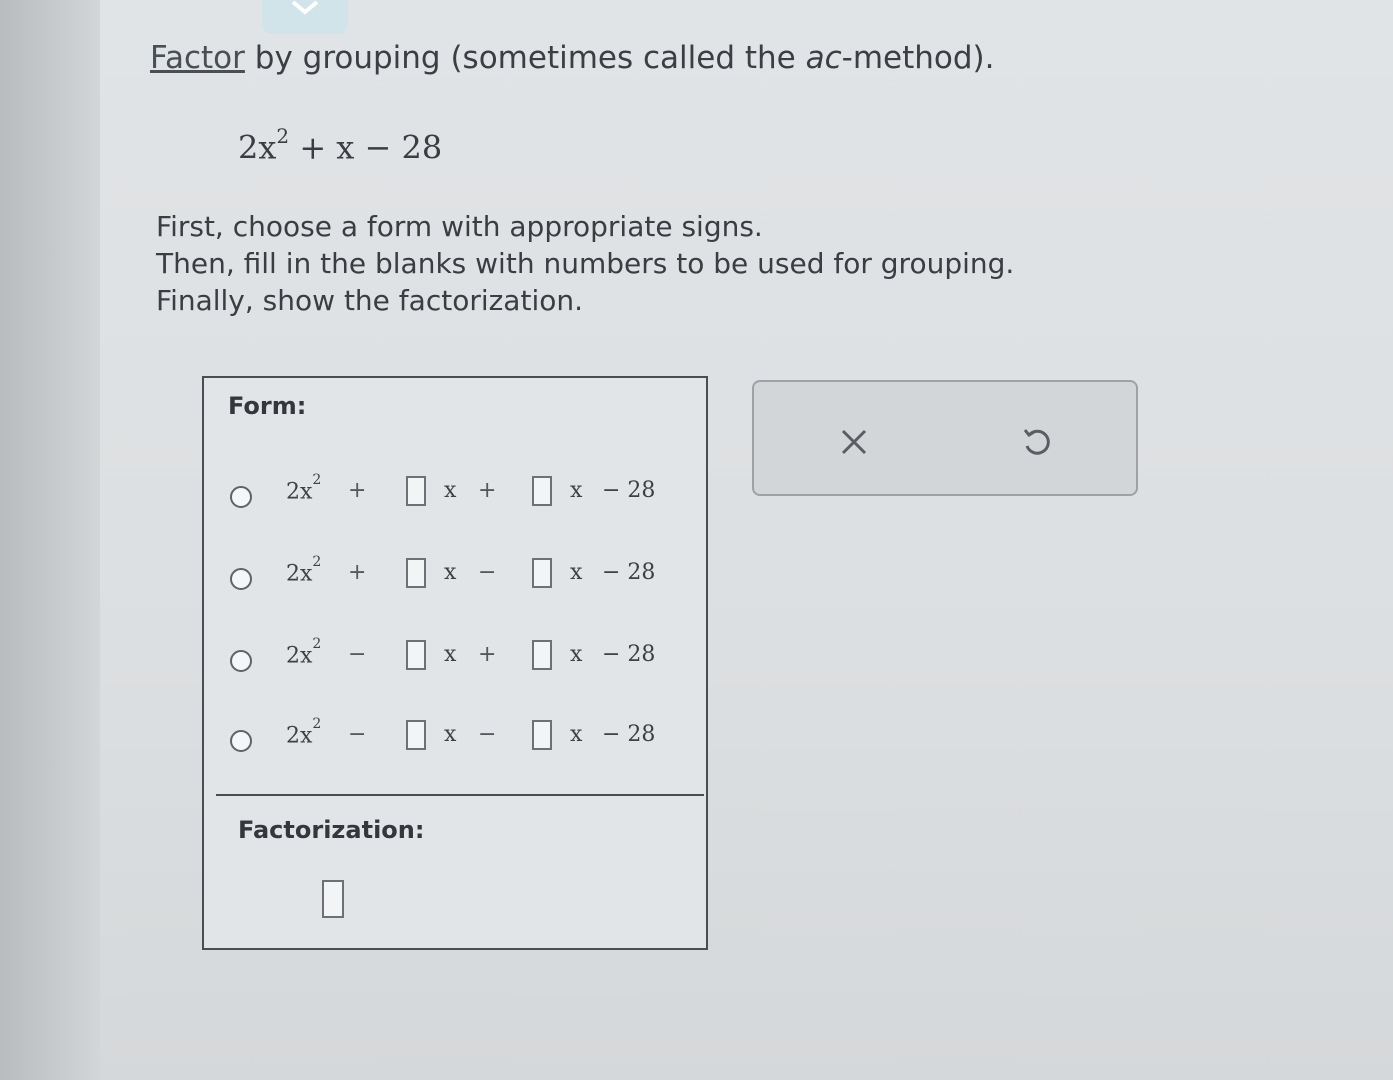 The height and width of the screenshot is (1080, 1393). Describe the element at coordinates (460, 579) in the screenshot. I see `form-option-2: 2x2 + x − x − 28` at that location.